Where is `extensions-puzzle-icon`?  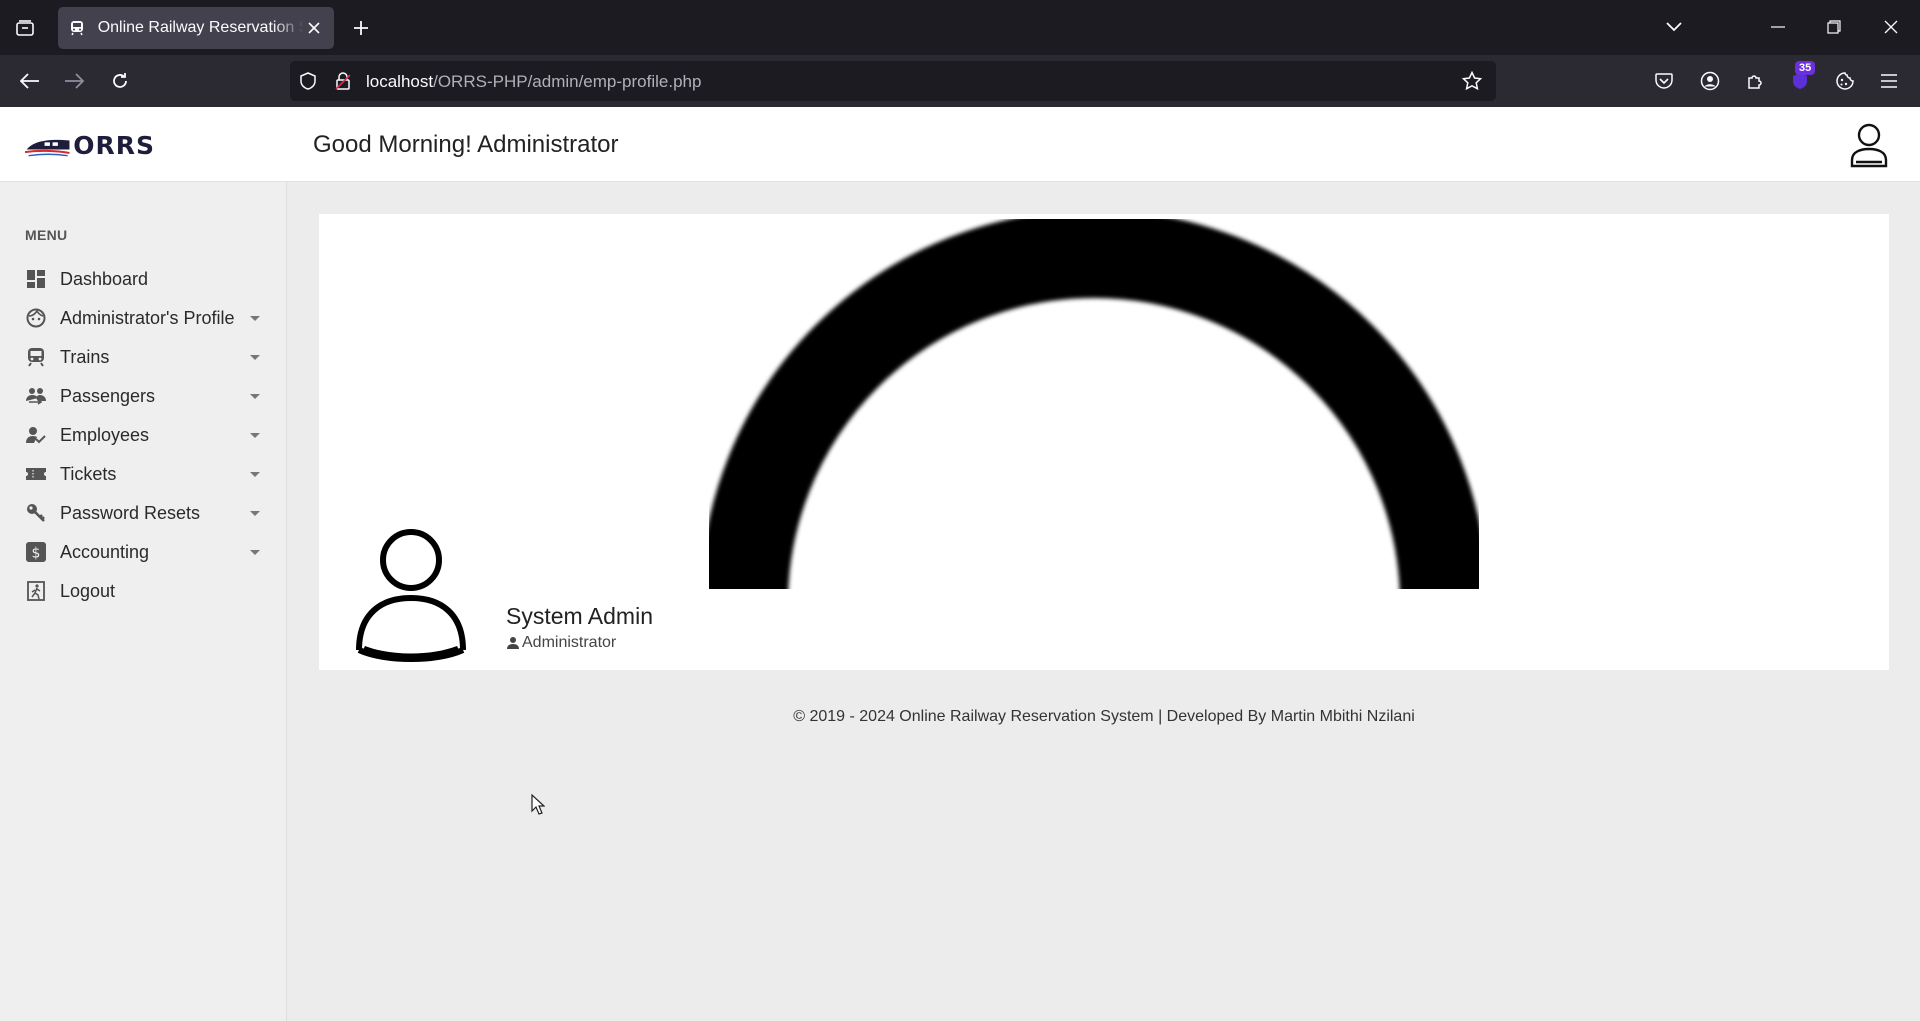 extensions-puzzle-icon is located at coordinates (1755, 81).